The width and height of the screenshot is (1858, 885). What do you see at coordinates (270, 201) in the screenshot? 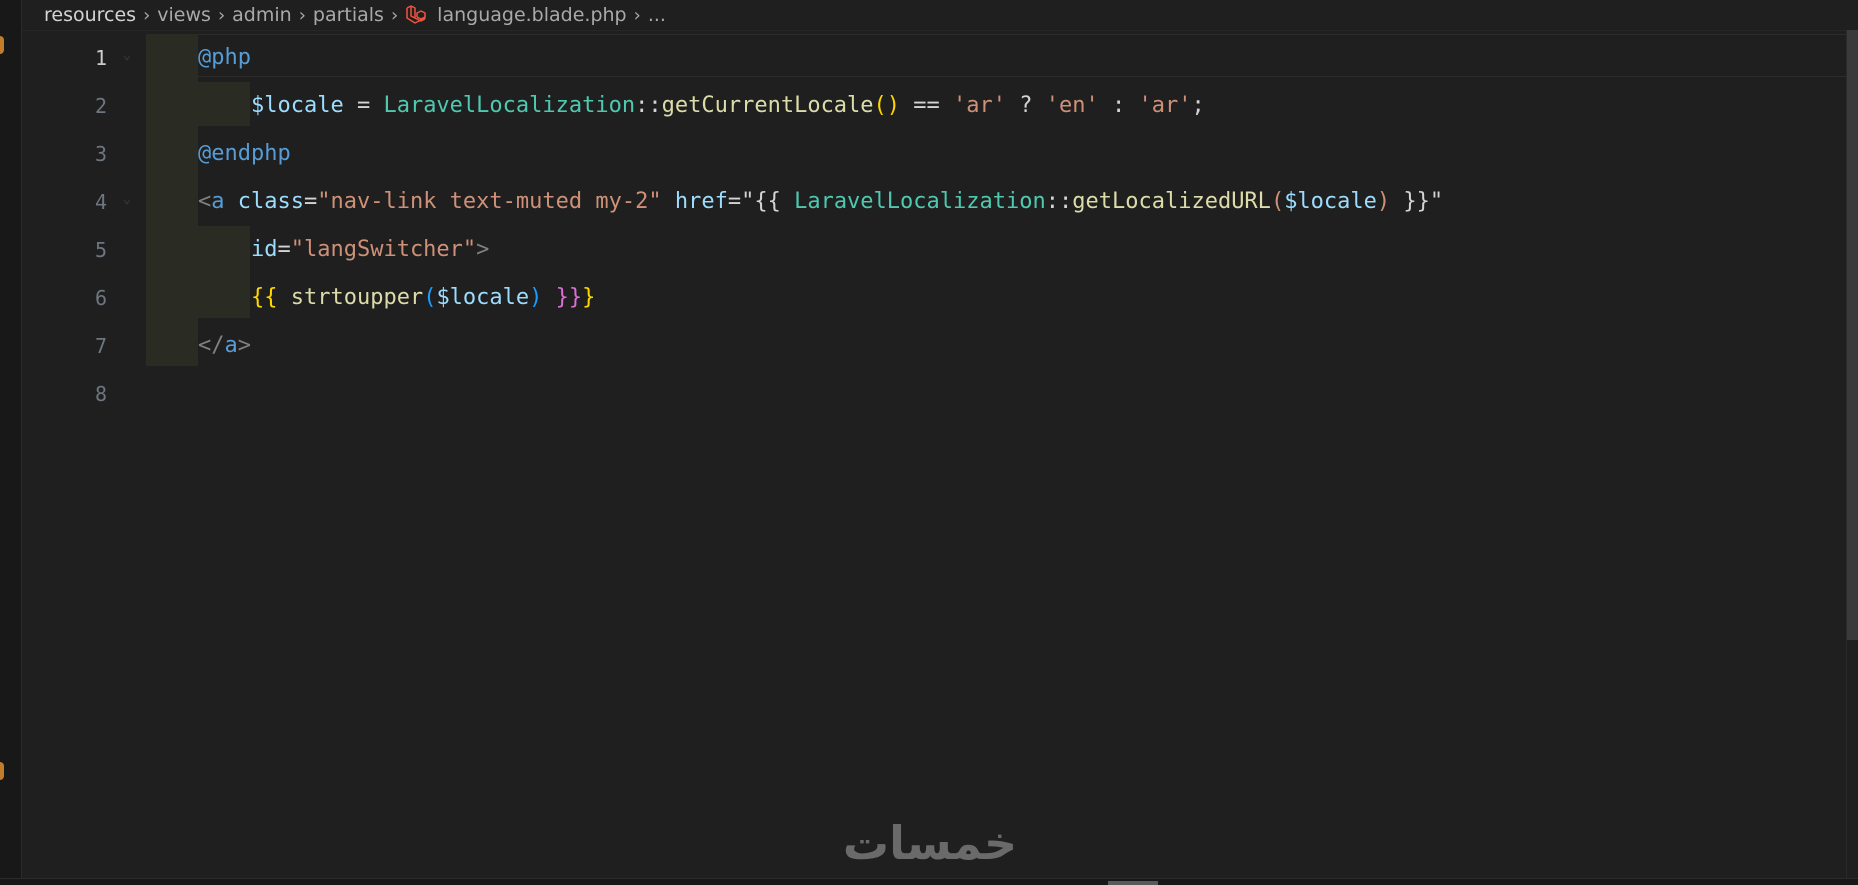
I see `code-token: class` at bounding box center [270, 201].